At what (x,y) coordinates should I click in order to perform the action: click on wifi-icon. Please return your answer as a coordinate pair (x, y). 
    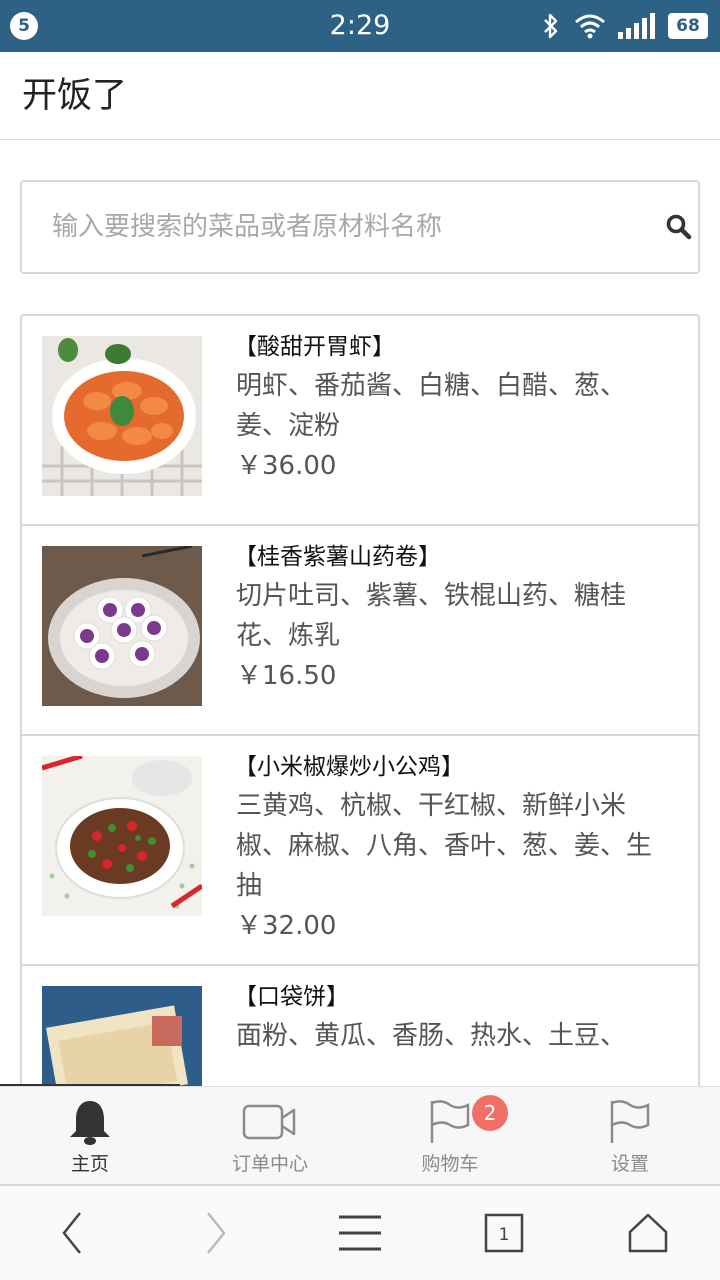
    Looking at the image, I should click on (590, 26).